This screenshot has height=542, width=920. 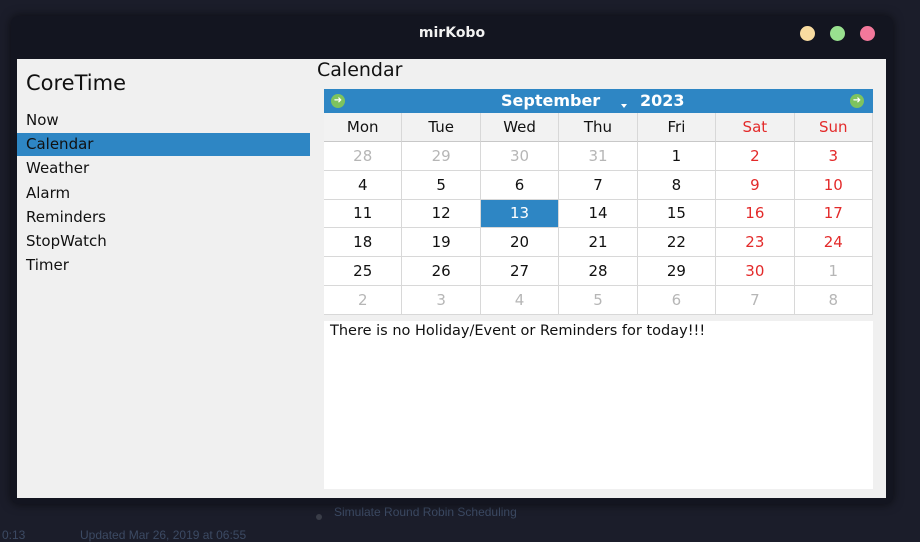 What do you see at coordinates (837, 33) in the screenshot?
I see `maximize-button` at bounding box center [837, 33].